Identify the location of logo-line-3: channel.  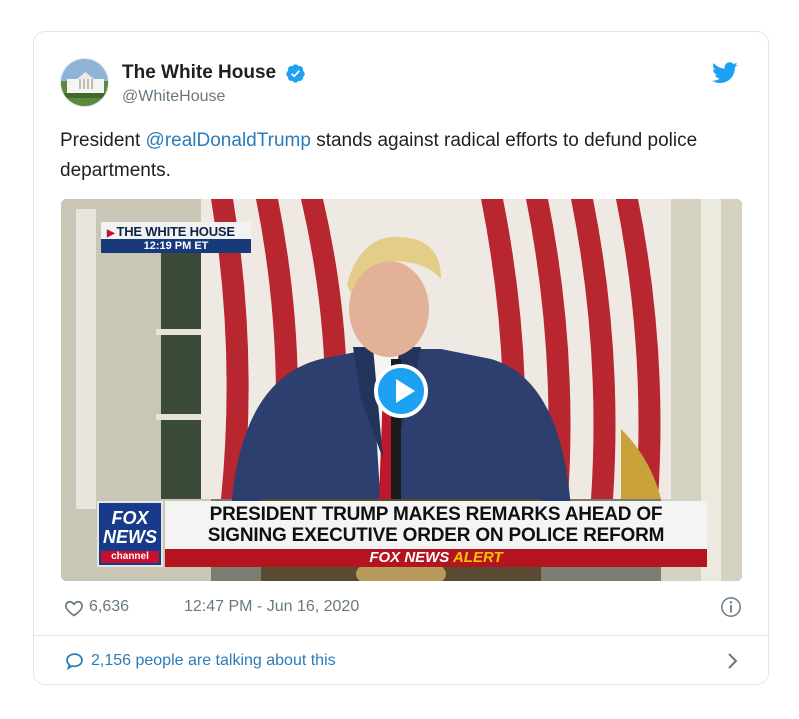
(130, 557).